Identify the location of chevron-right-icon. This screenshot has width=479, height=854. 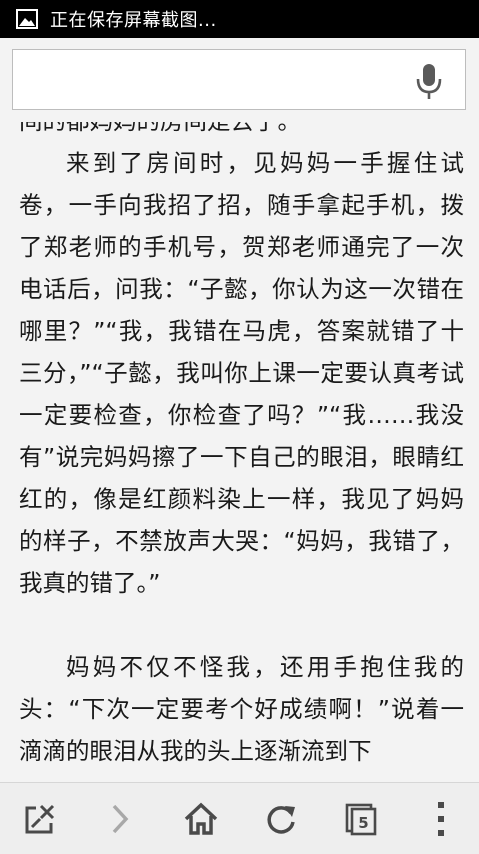
(120, 819).